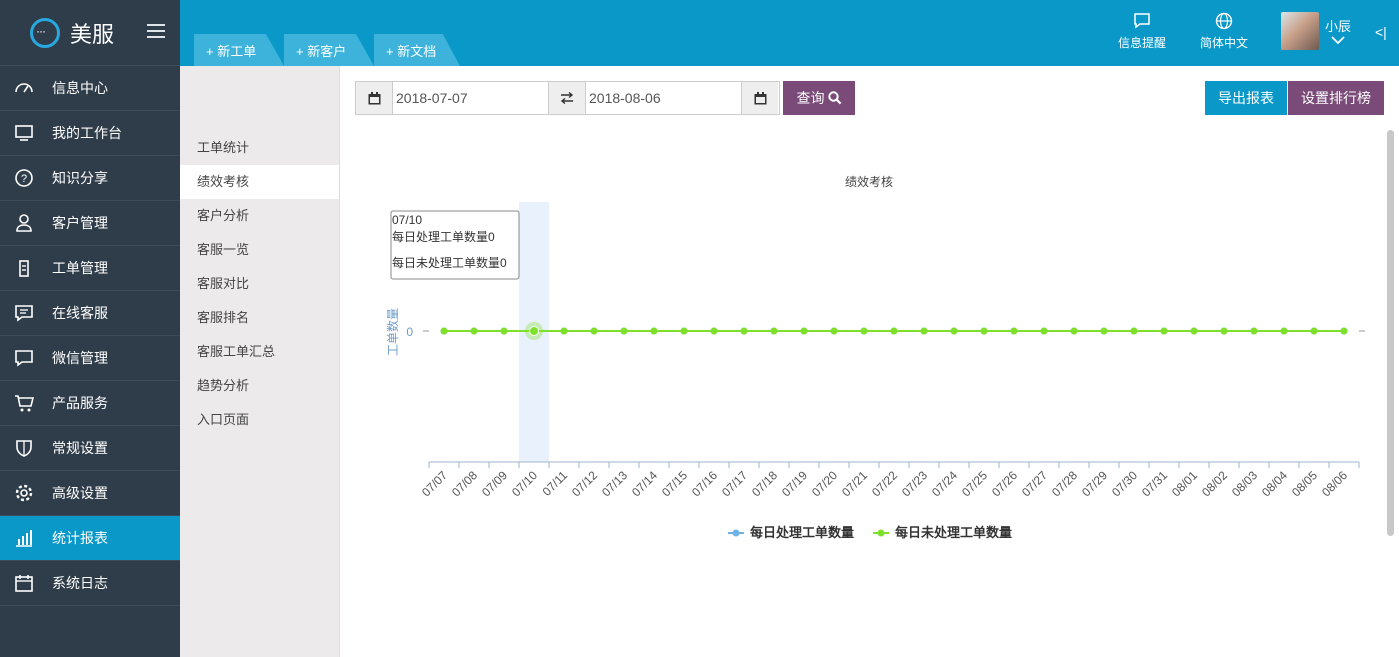 The height and width of the screenshot is (657, 1399). I want to click on x-tick-label: 07/17, so click(734, 483).